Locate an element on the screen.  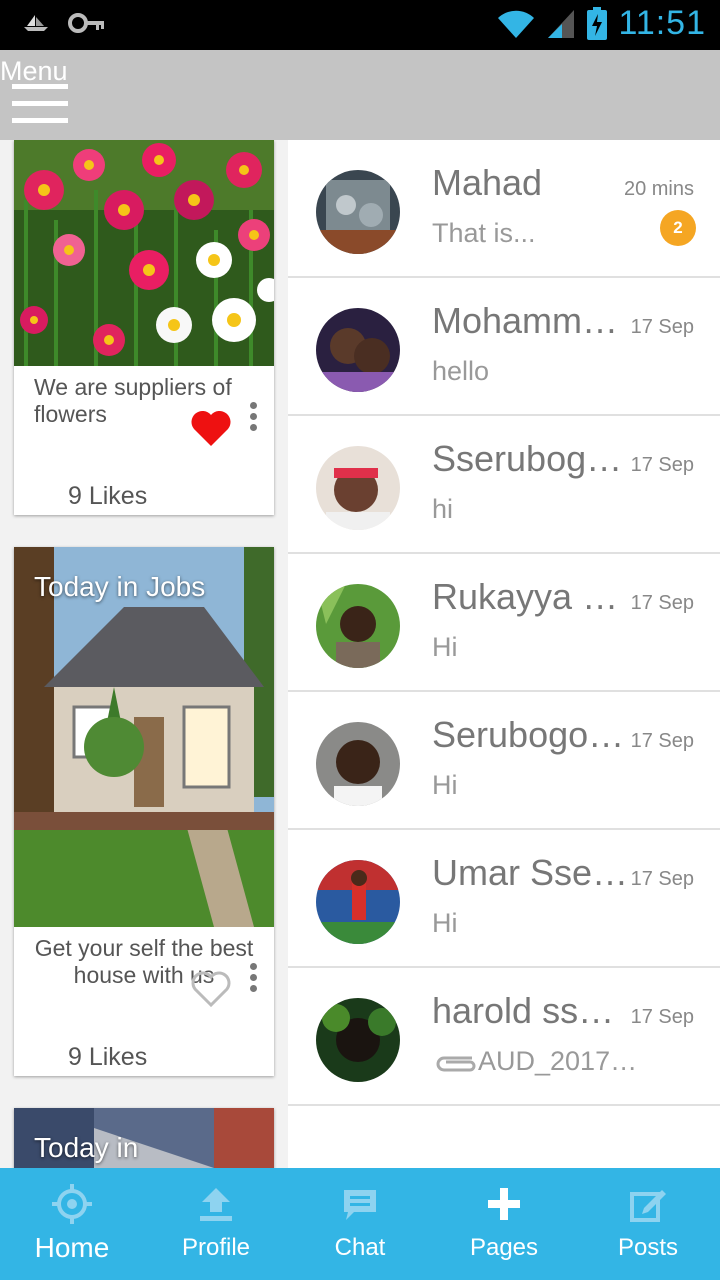
boat-notification-icon is located at coordinates (36, 23).